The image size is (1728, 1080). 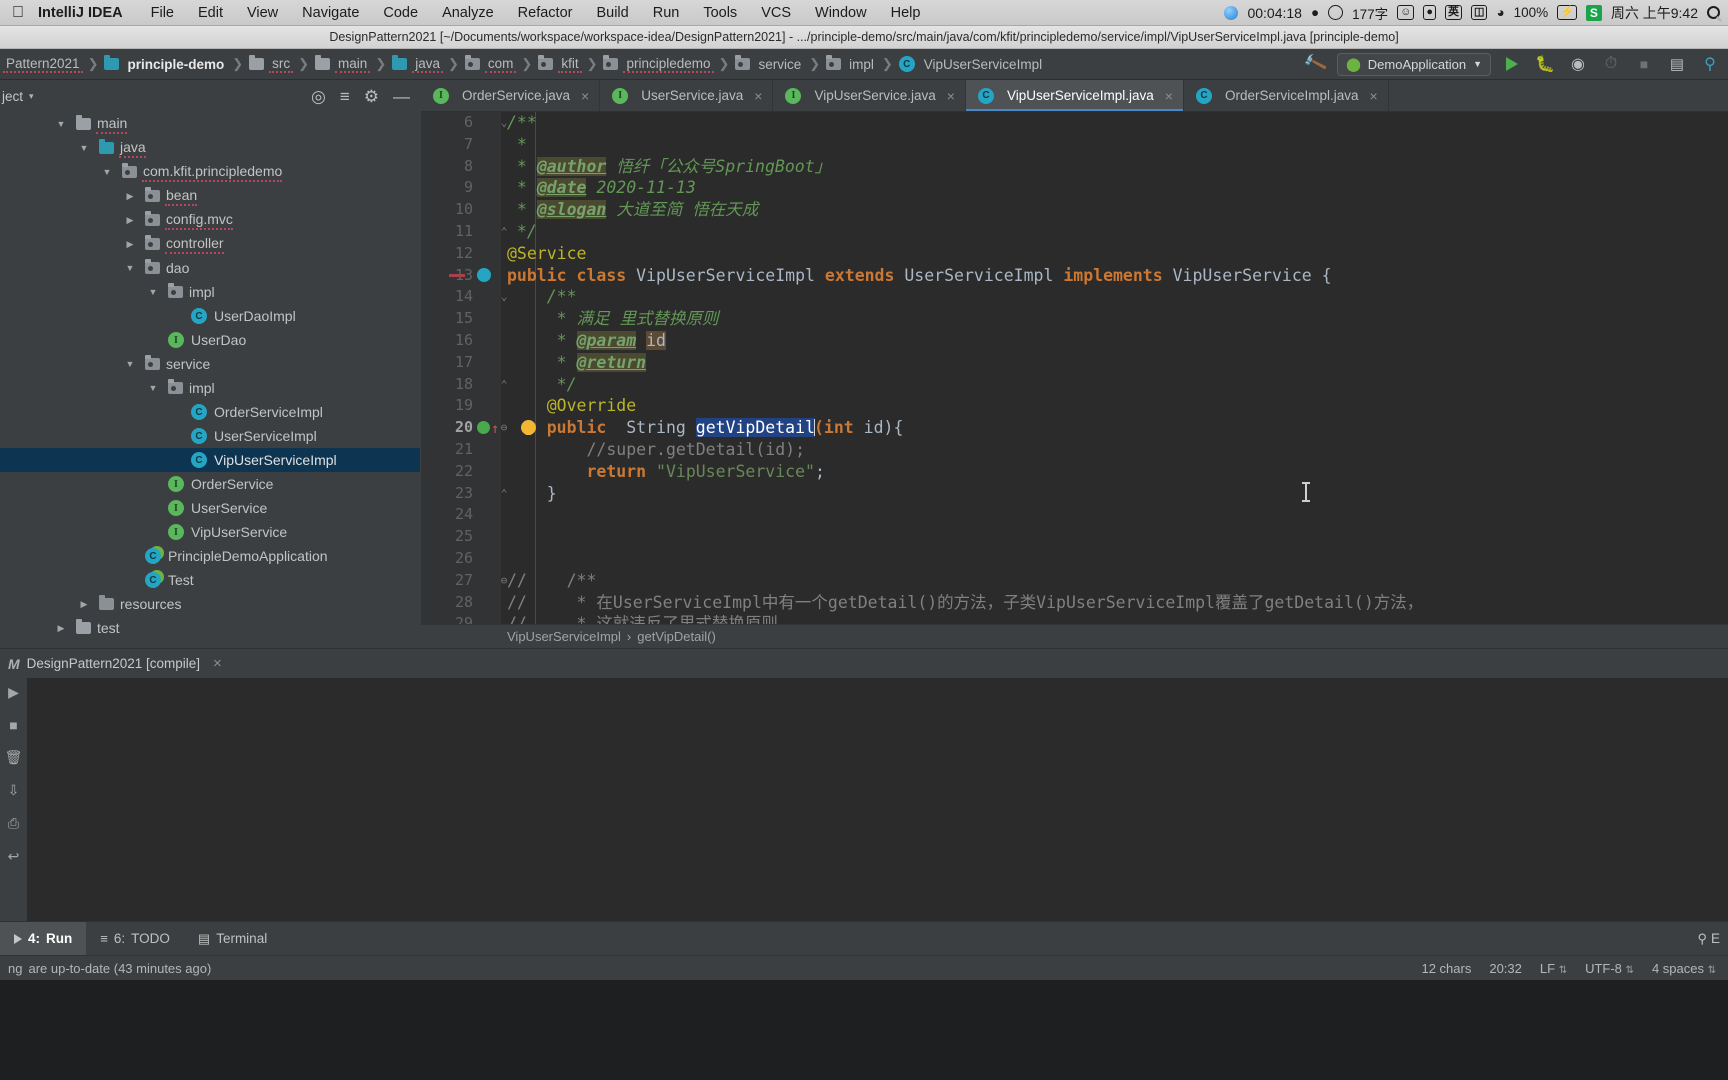 I want to click on menu-navigate: Navigate, so click(x=330, y=13).